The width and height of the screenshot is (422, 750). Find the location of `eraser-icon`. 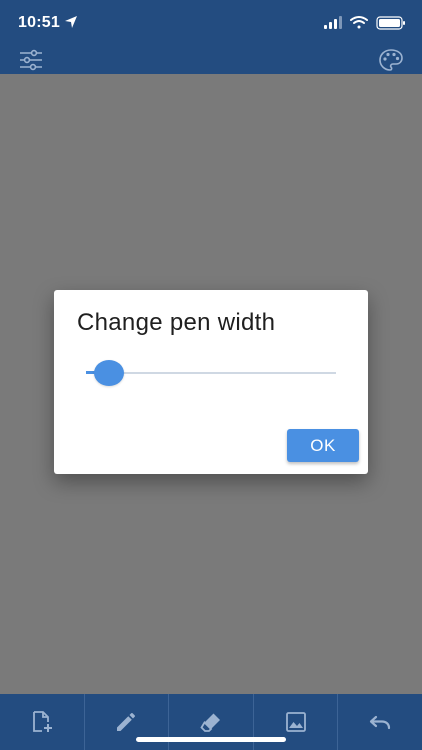

eraser-icon is located at coordinates (210, 722).